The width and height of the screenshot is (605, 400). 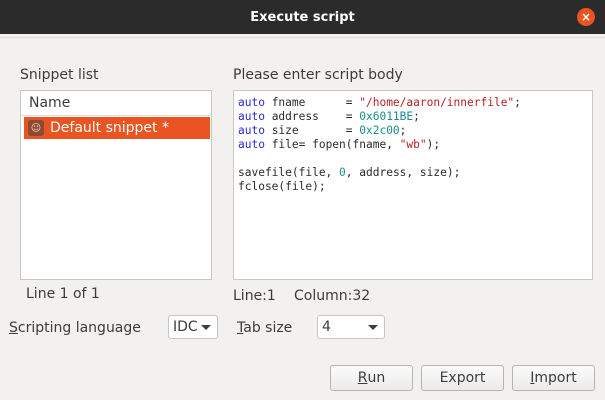 I want to click on tab-size-value: 4, so click(x=326, y=327).